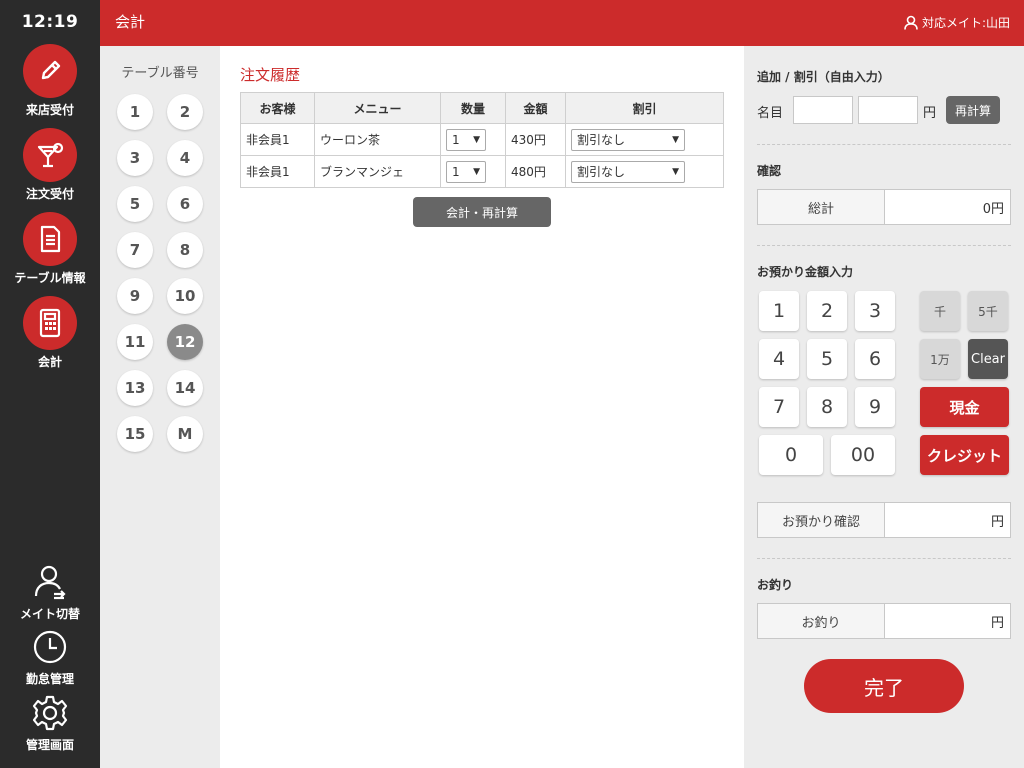  Describe the element at coordinates (135, 158) in the screenshot. I see `table-number-button: 3` at that location.